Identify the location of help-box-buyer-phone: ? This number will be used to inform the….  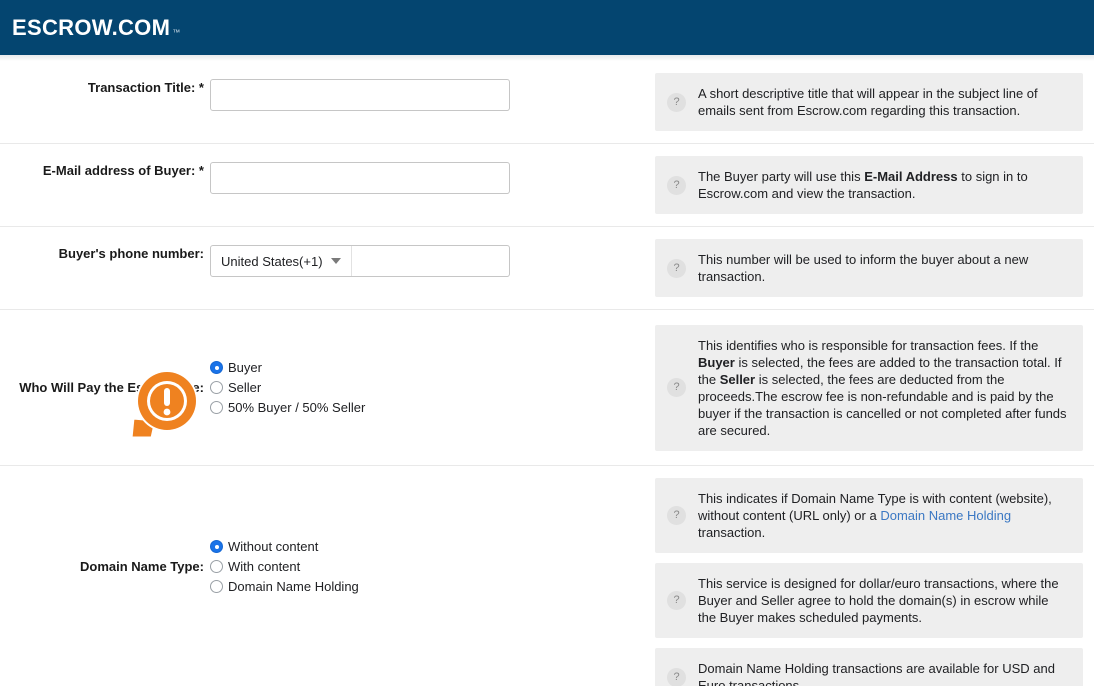
(869, 268).